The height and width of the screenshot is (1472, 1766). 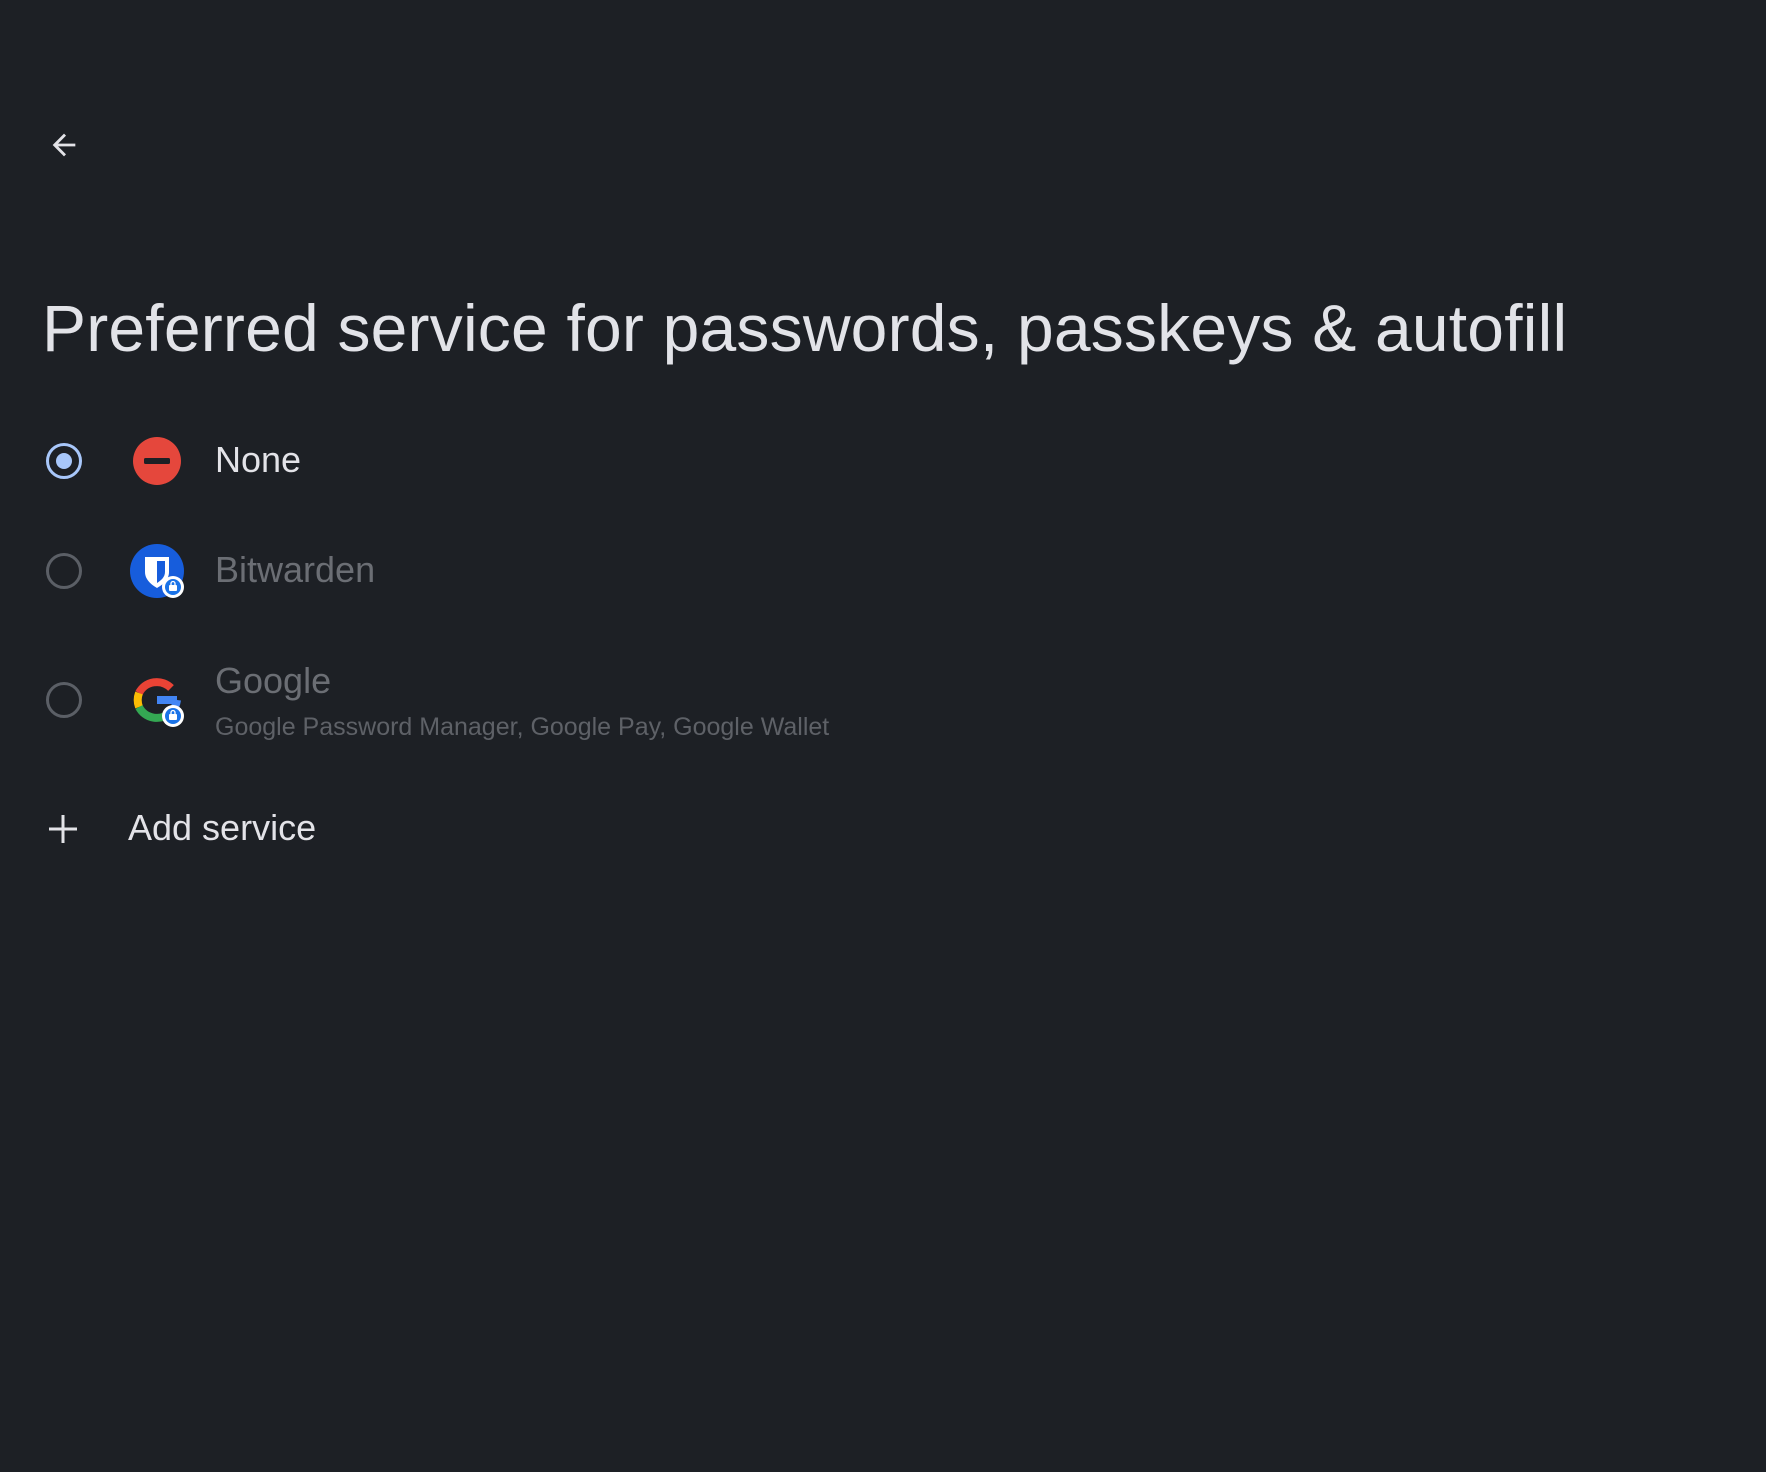 What do you see at coordinates (157, 461) in the screenshot?
I see `none-minus-icon` at bounding box center [157, 461].